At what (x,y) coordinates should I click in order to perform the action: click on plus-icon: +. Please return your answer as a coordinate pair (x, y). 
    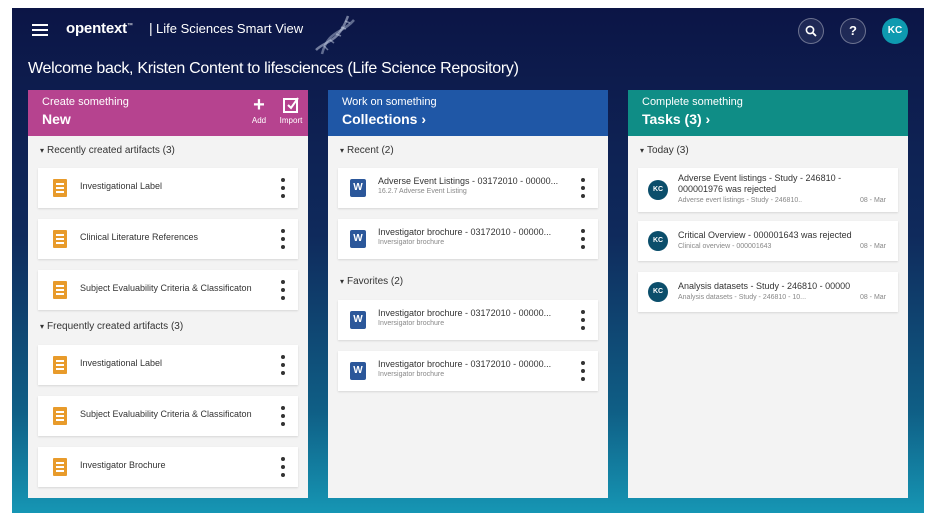
    Looking at the image, I should click on (259, 105).